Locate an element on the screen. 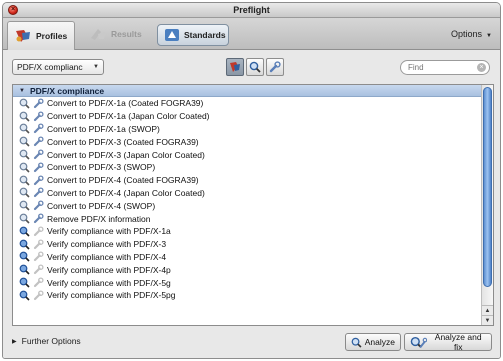 This screenshot has height=361, width=503. list-item-label: Convert to PDF/X-3 (Coated FOGRA39) is located at coordinates (123, 141).